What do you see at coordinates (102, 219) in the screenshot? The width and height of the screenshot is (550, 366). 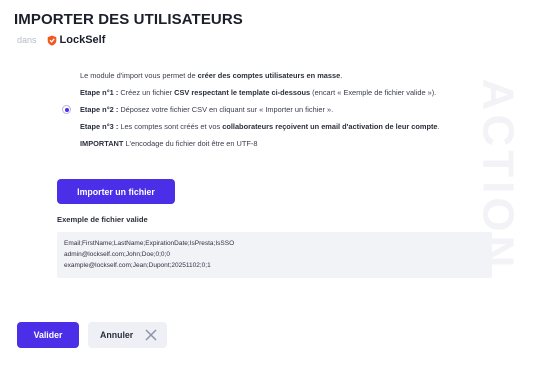 I see `example-title: Exemple de fichier valide` at bounding box center [102, 219].